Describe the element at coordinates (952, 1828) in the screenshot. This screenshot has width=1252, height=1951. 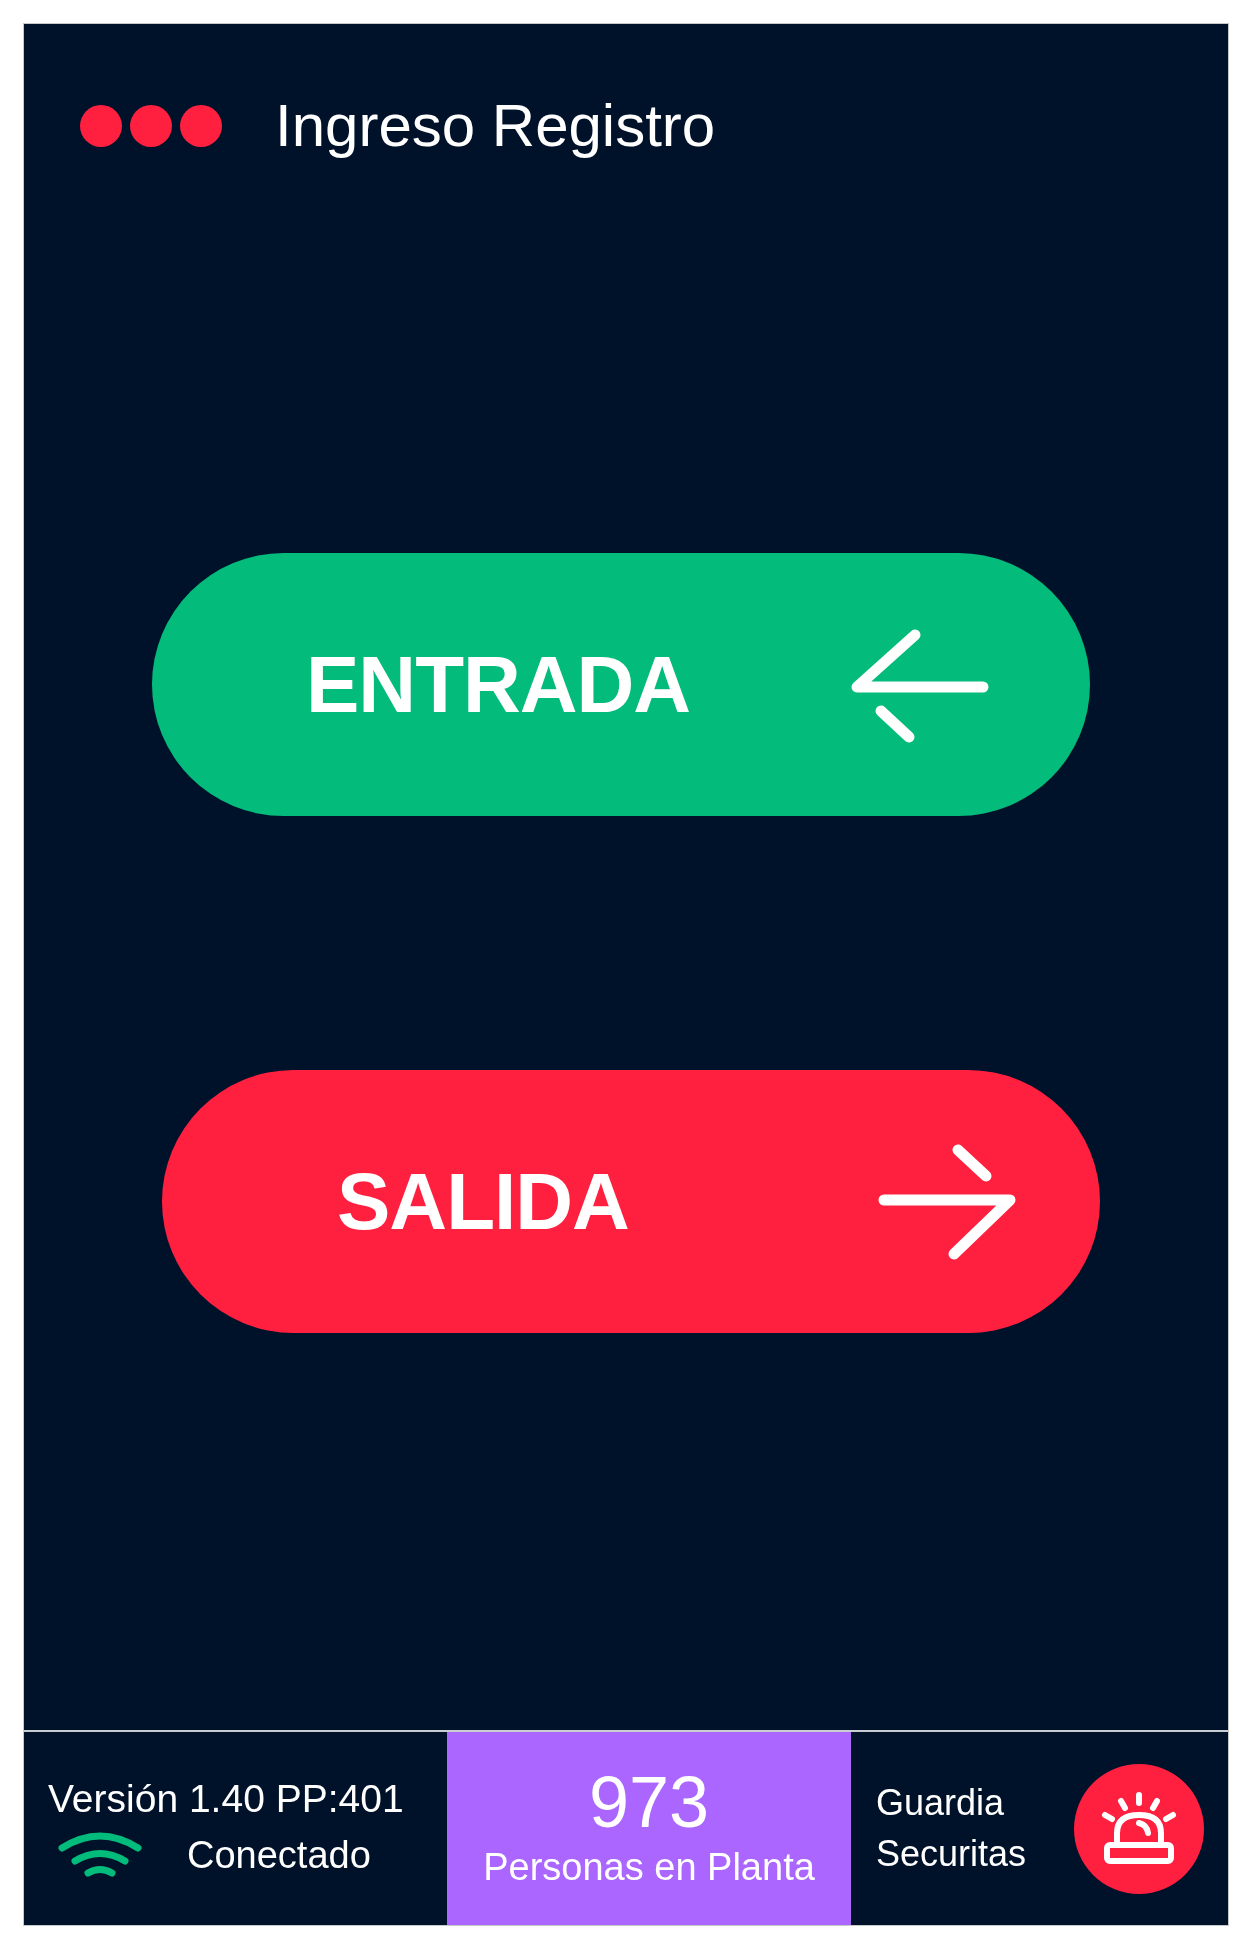
I see `guard-label: Guardia Securitas` at that location.